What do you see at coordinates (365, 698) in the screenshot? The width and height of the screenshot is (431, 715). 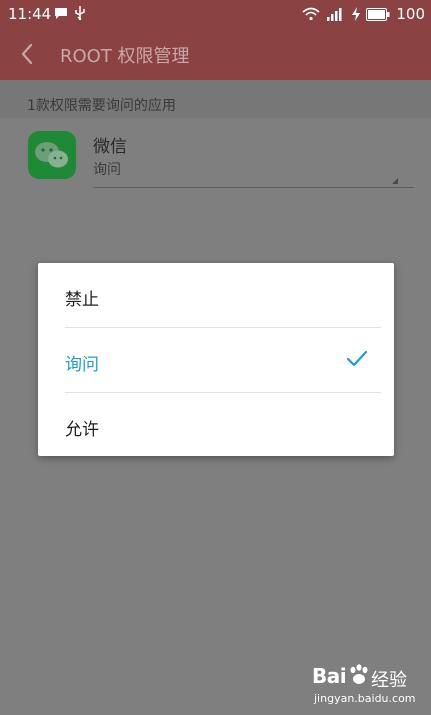 I see `watermark-domain: jingyan.baidu.com` at bounding box center [365, 698].